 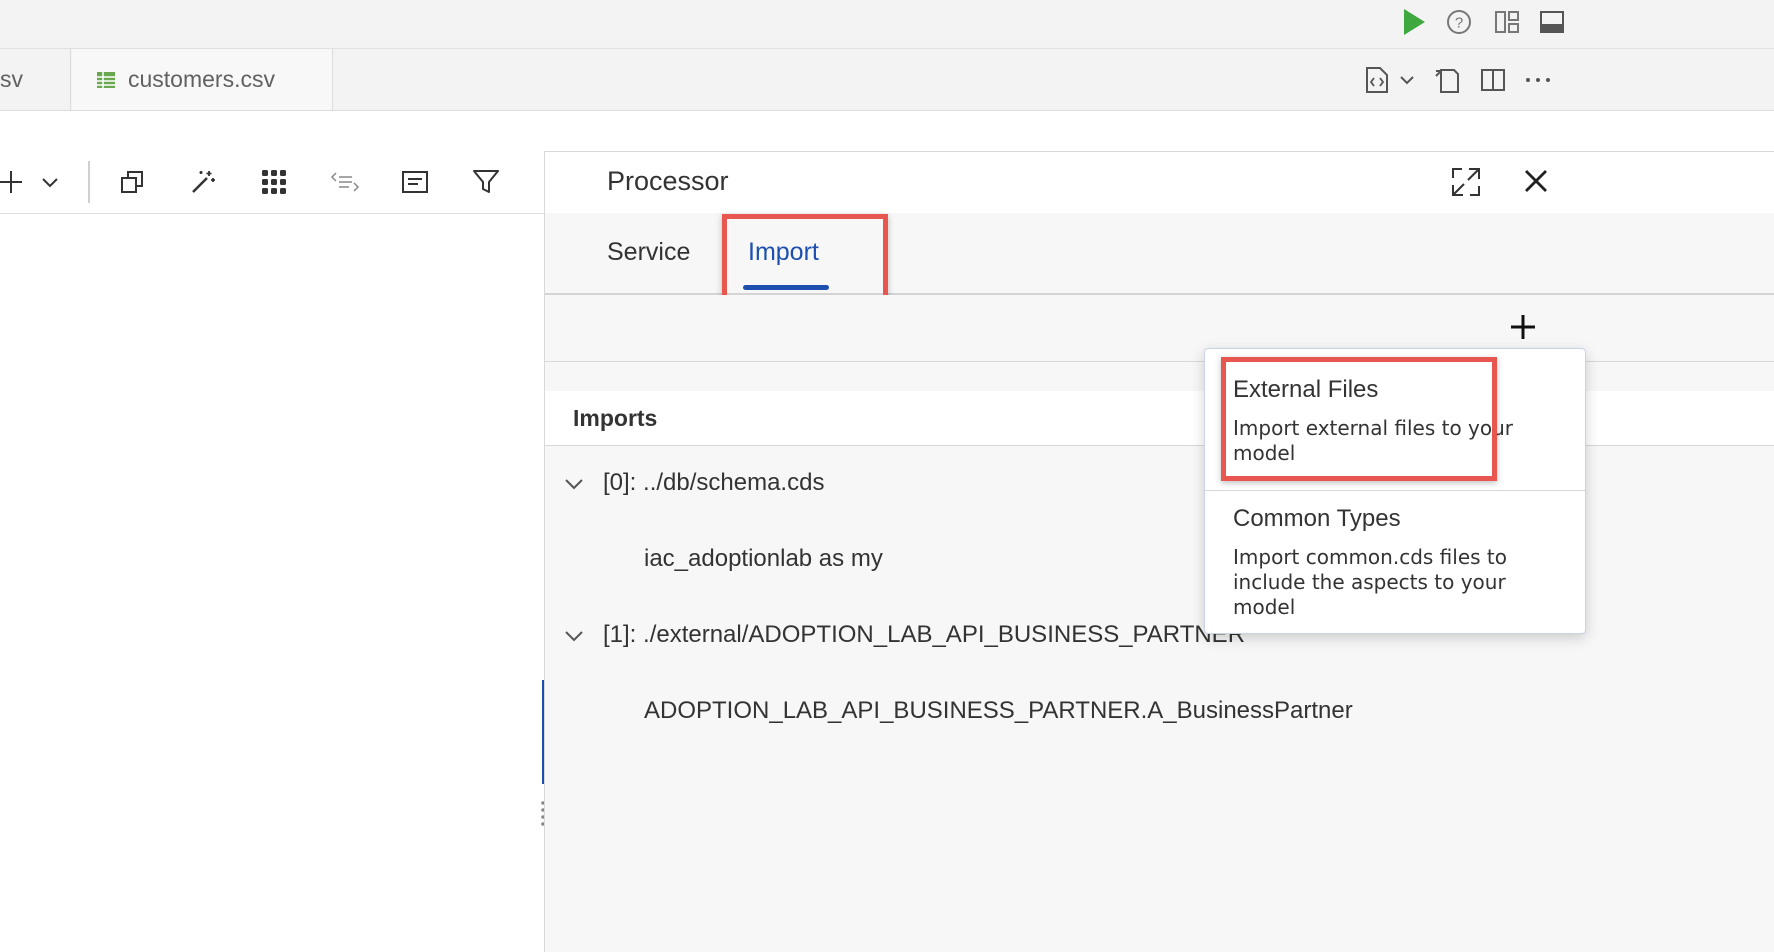 I want to click on imports-add-bar, so click(x=1159, y=328).